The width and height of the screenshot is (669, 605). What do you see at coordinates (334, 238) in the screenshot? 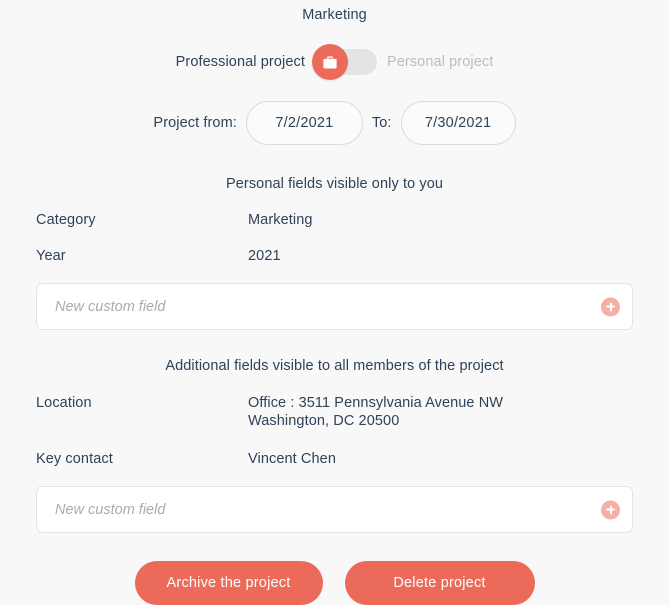
I see `personal-fields-list: Category Marketing Year 2021` at bounding box center [334, 238].